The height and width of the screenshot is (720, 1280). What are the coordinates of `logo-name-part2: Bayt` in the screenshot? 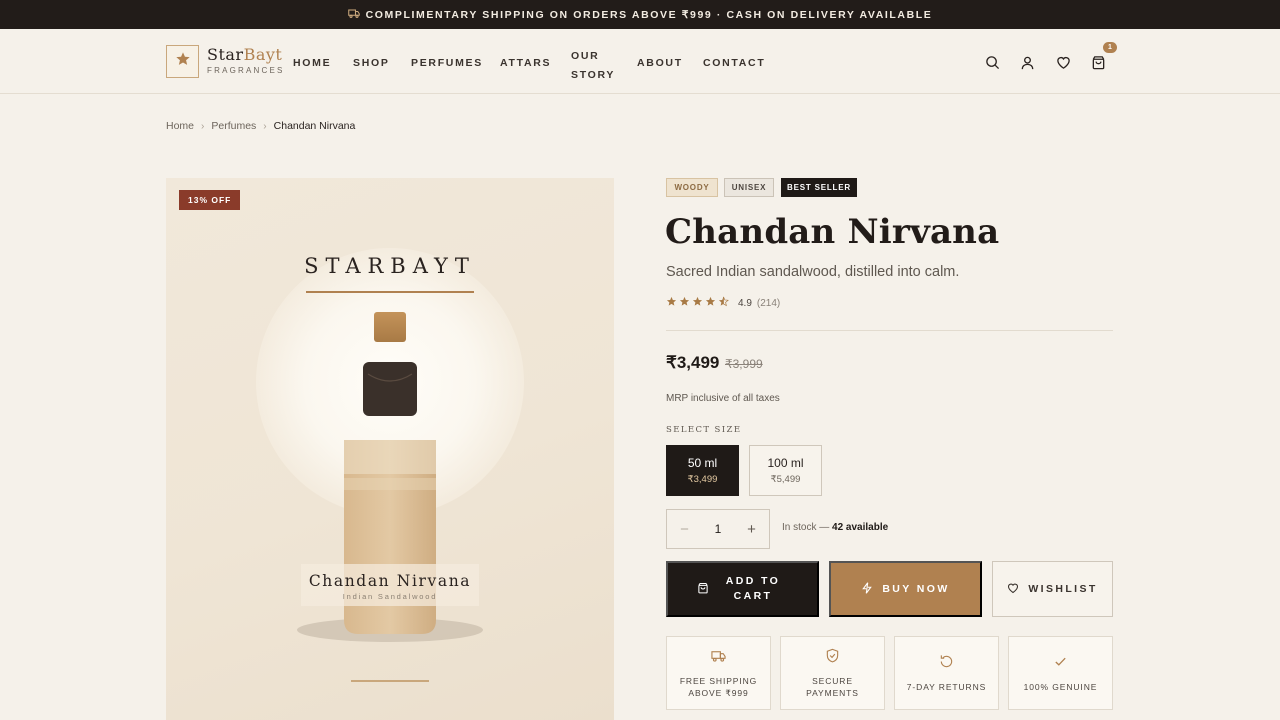 It's located at (263, 54).